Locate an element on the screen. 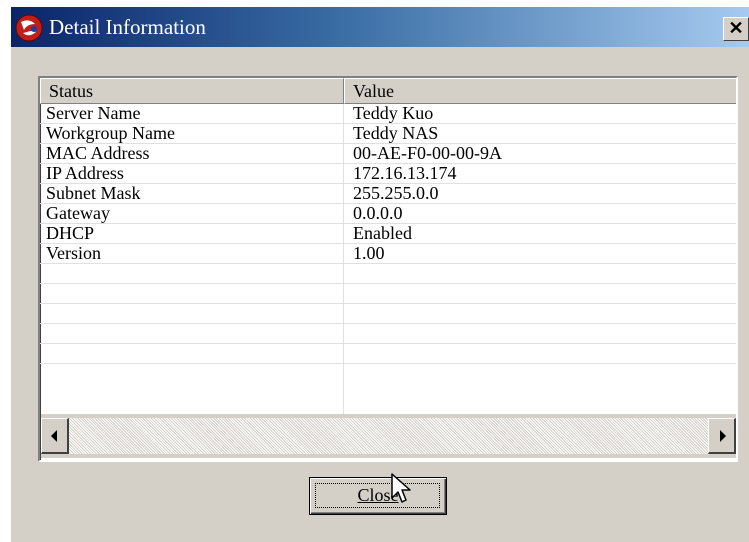  table-row: Server Name Teddy Kuo is located at coordinates (388, 113).